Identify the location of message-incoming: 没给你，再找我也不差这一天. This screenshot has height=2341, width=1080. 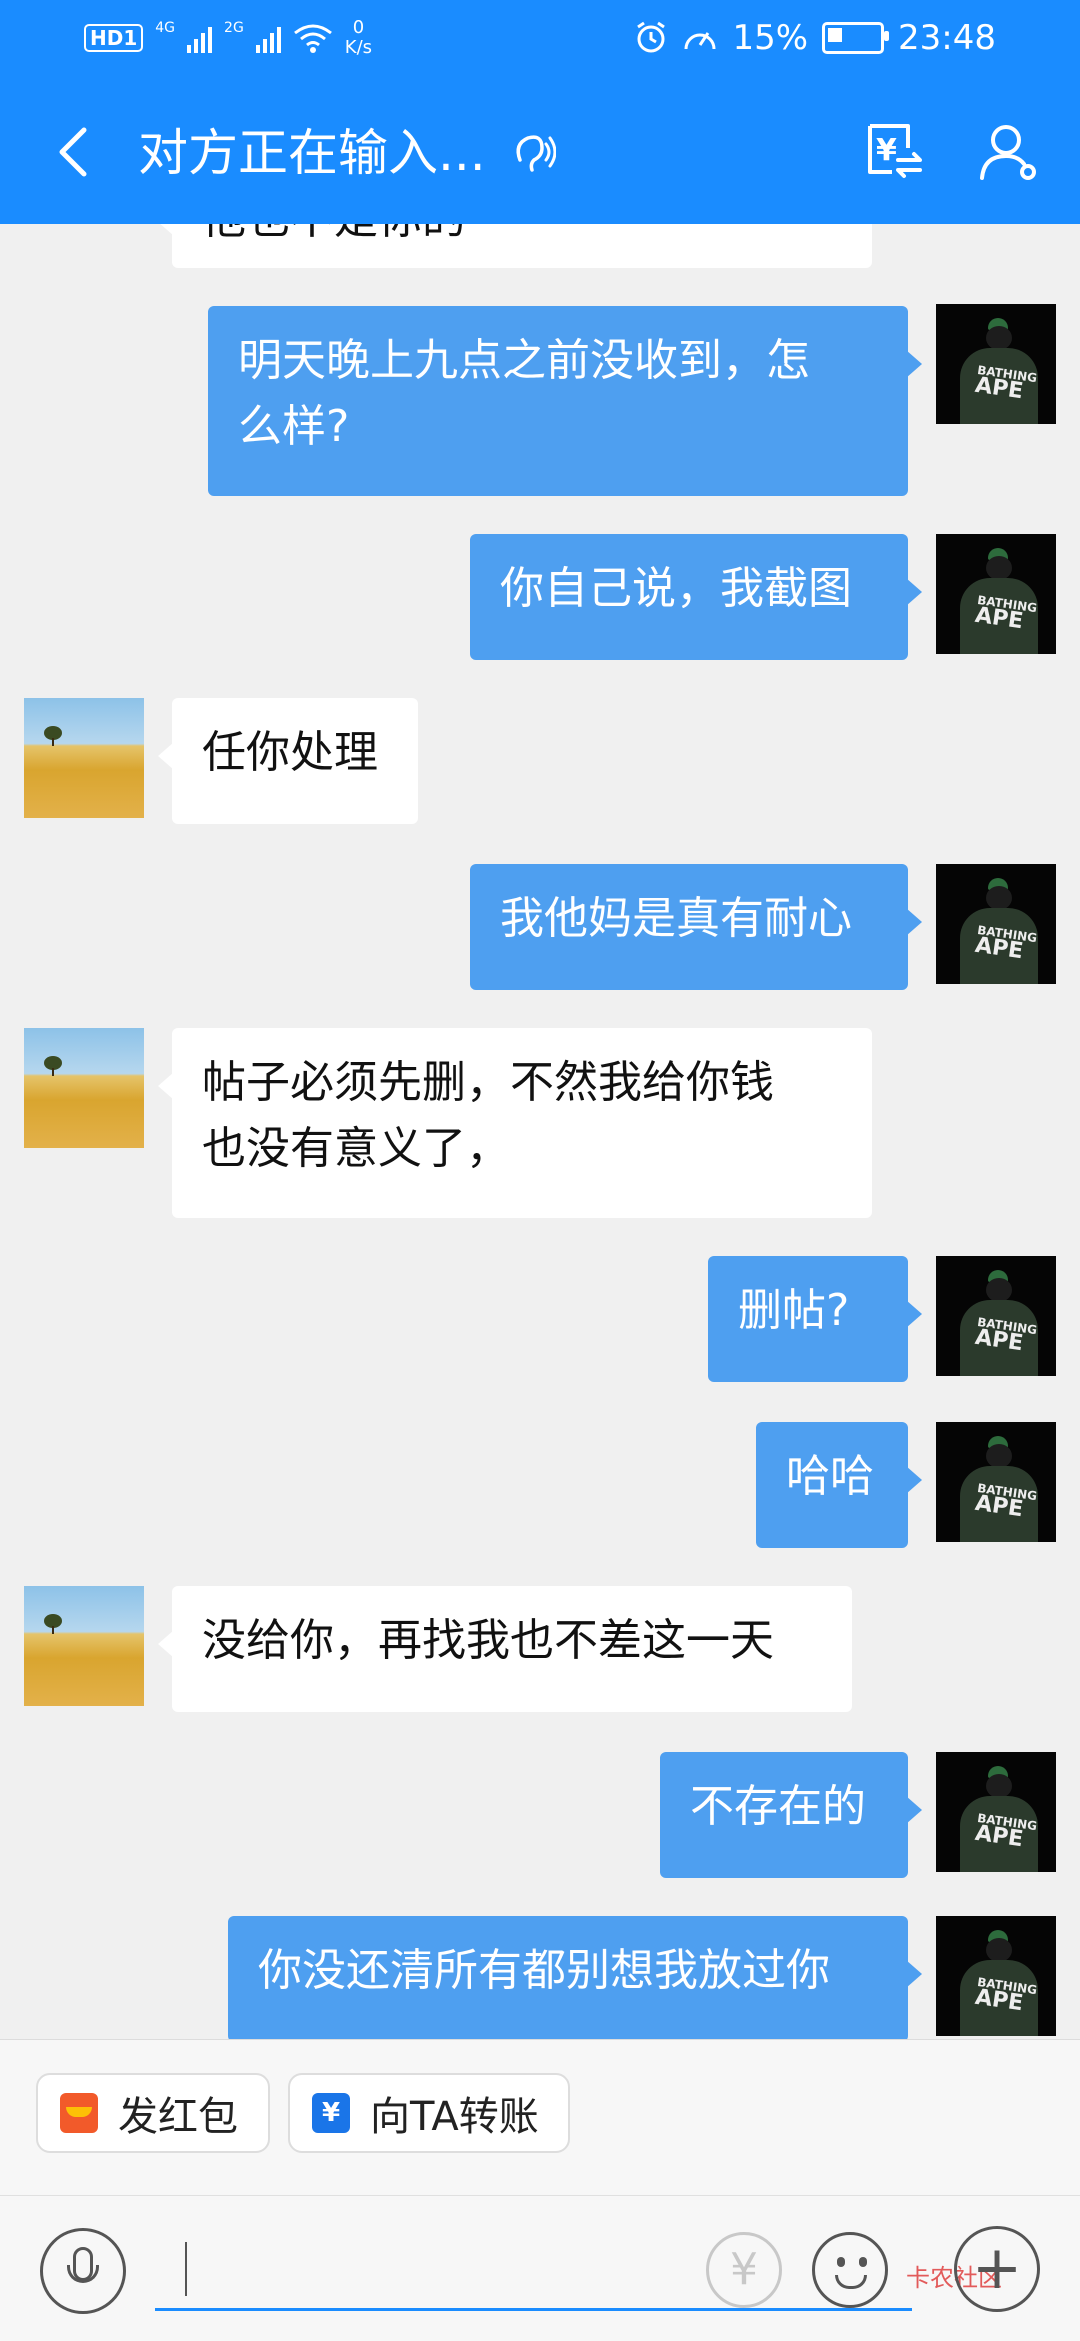
(505, 1649).